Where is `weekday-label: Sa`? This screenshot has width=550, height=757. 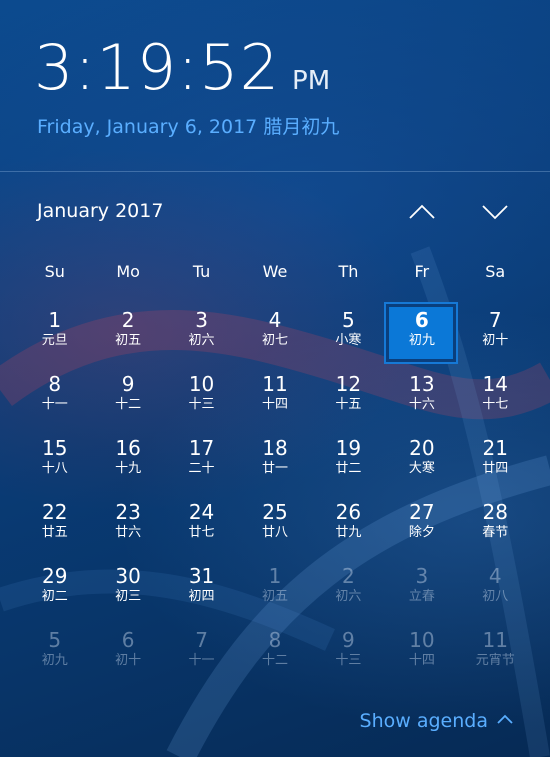 weekday-label: Sa is located at coordinates (495, 271).